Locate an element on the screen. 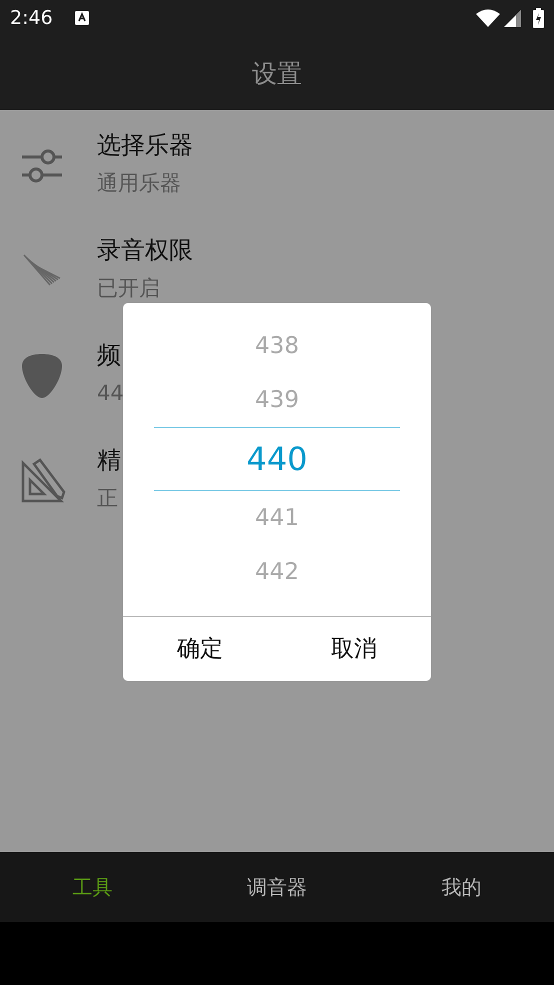  page-title: 设置 is located at coordinates (277, 74).